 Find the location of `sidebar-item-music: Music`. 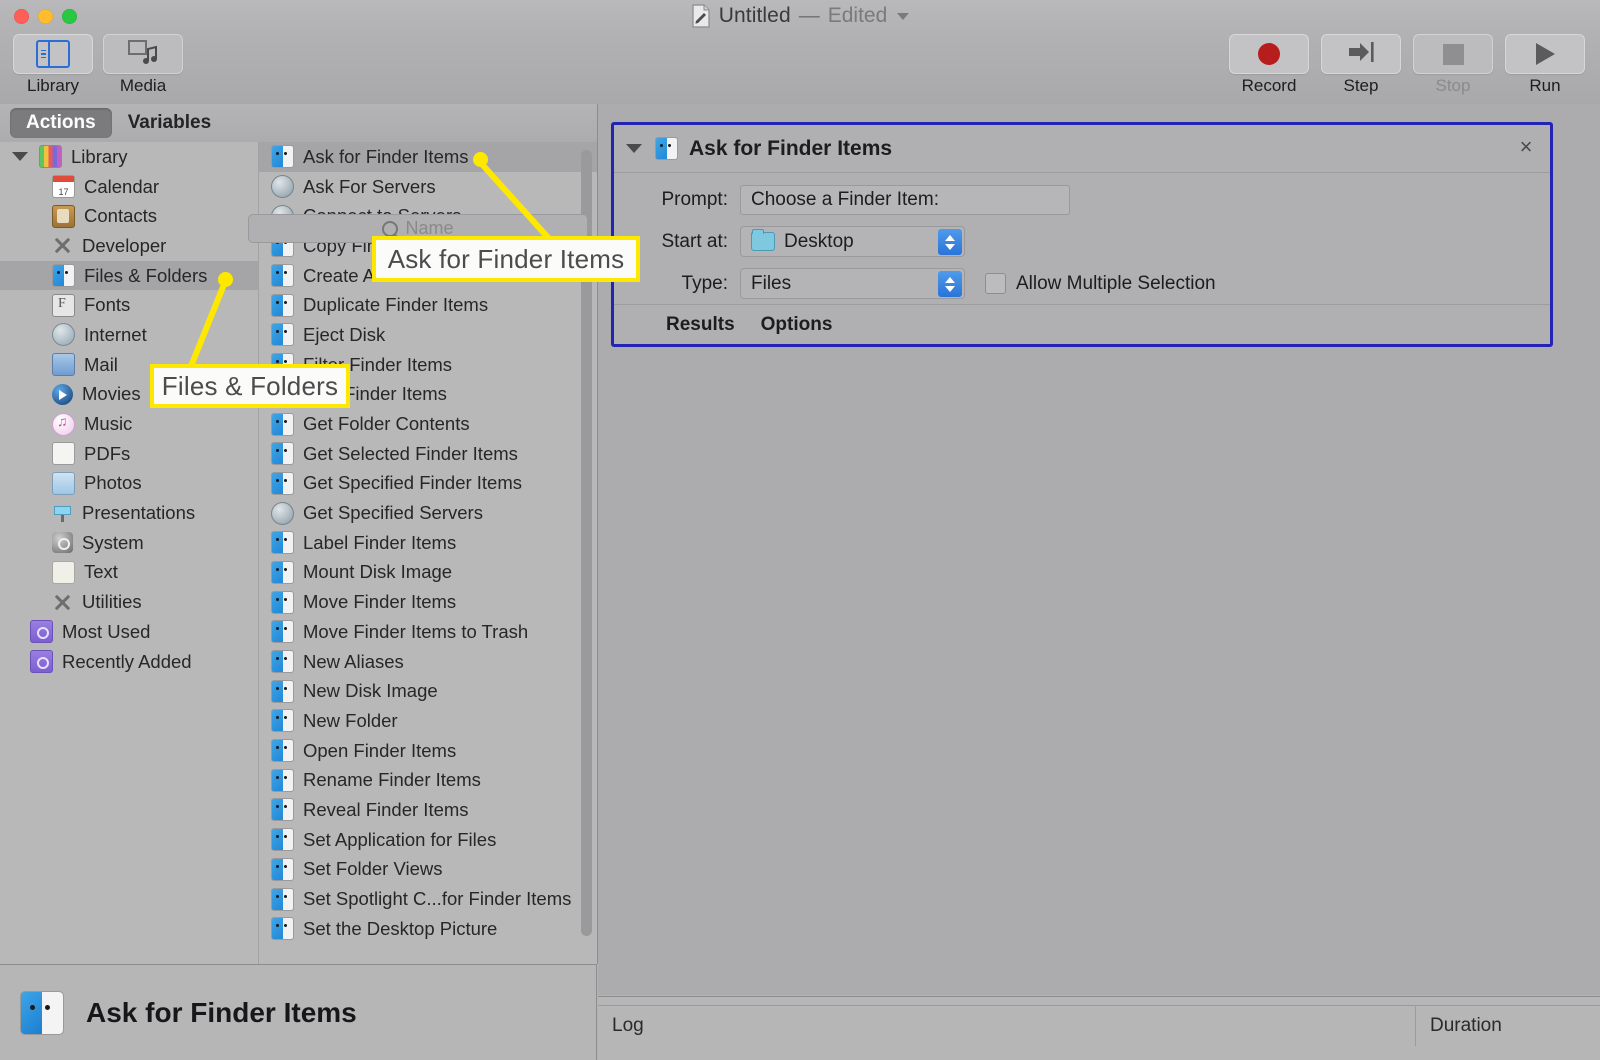

sidebar-item-music: Music is located at coordinates (129, 424).